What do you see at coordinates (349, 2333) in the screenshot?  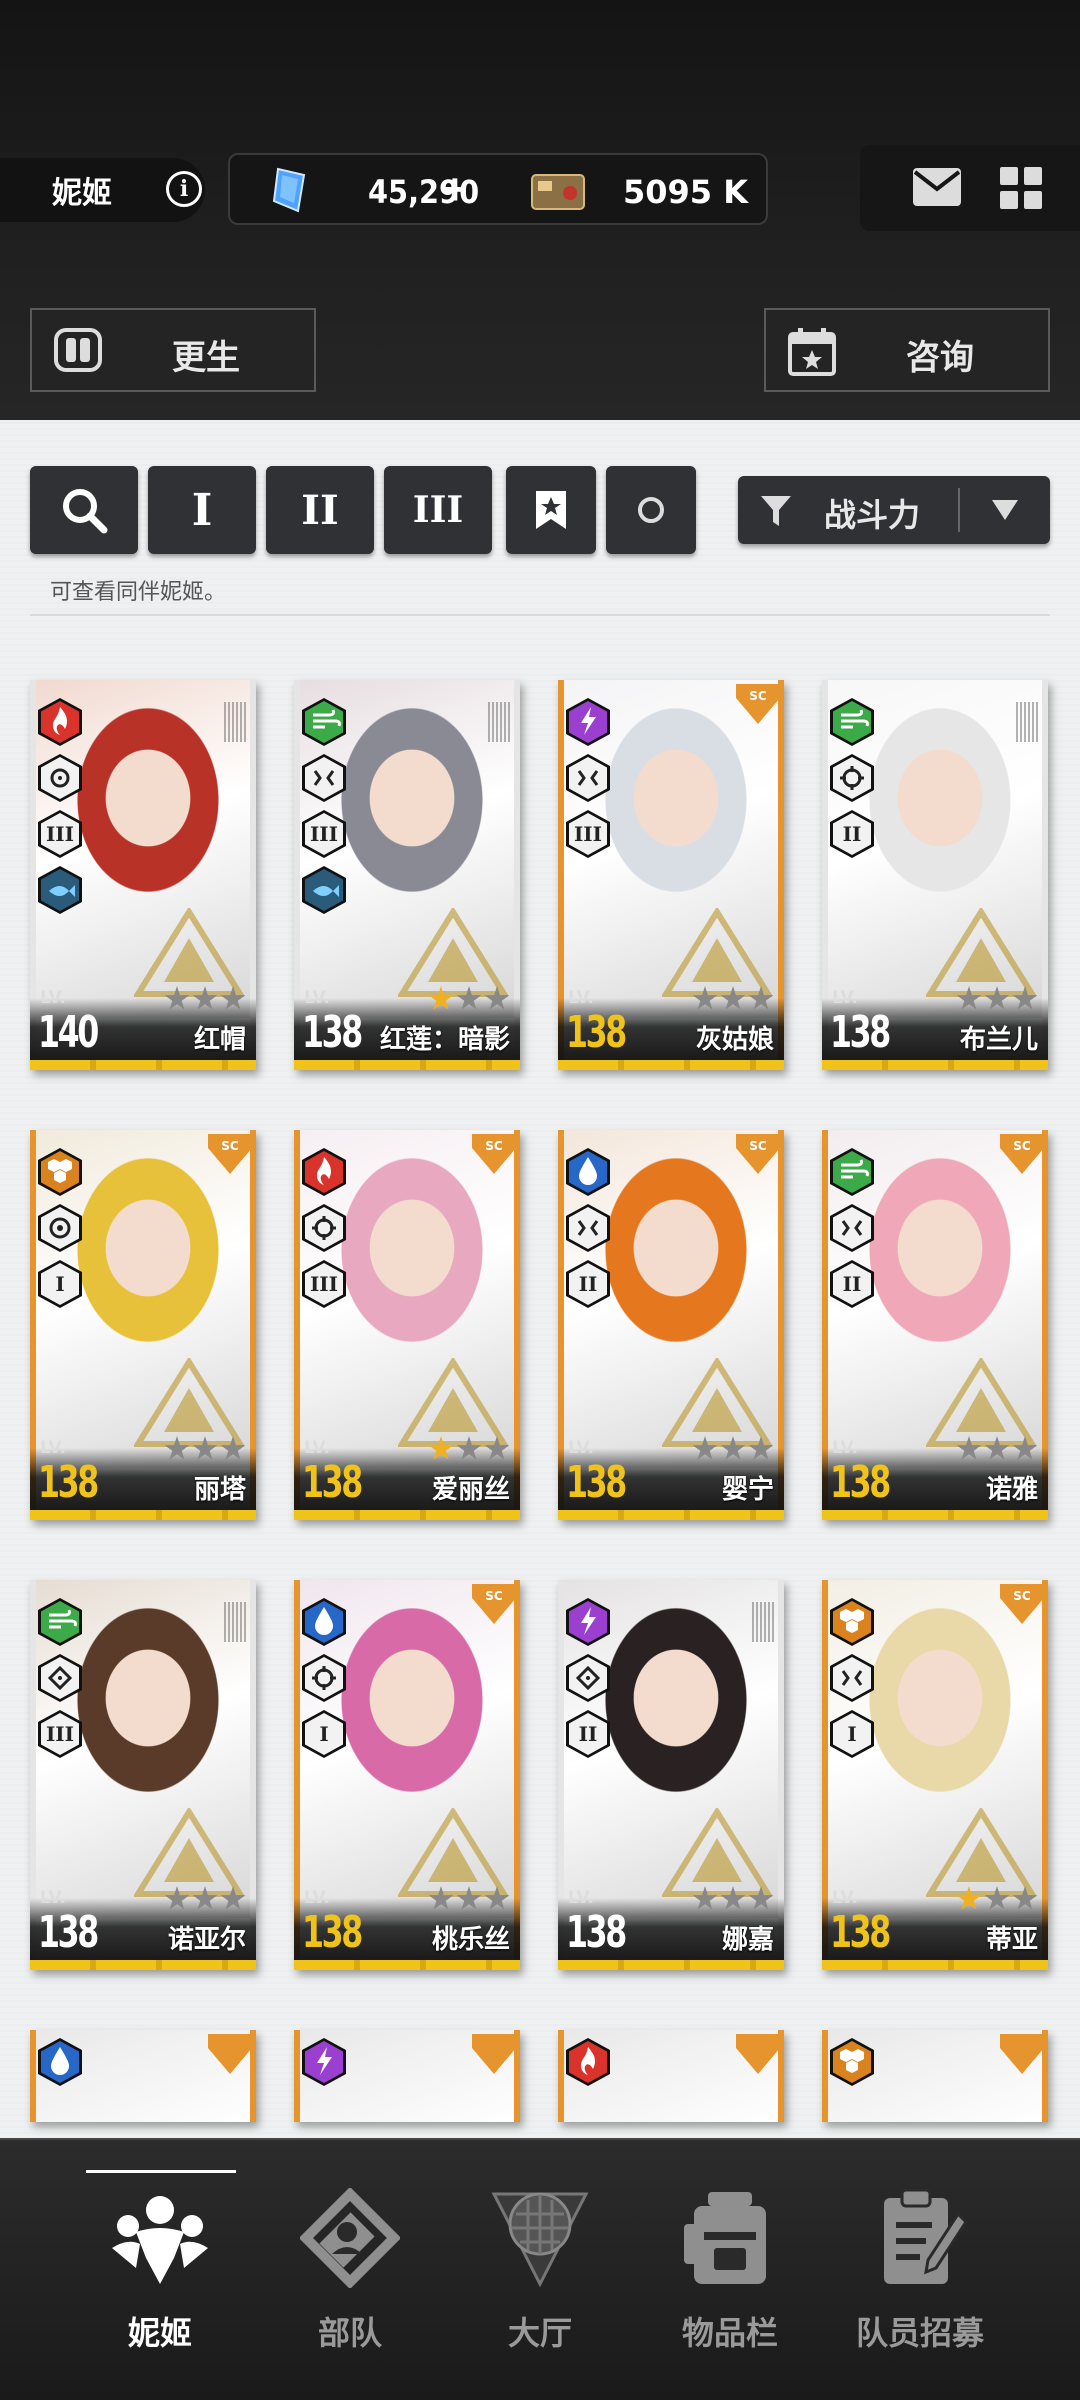 I see `nav-squad-label: 部队` at bounding box center [349, 2333].